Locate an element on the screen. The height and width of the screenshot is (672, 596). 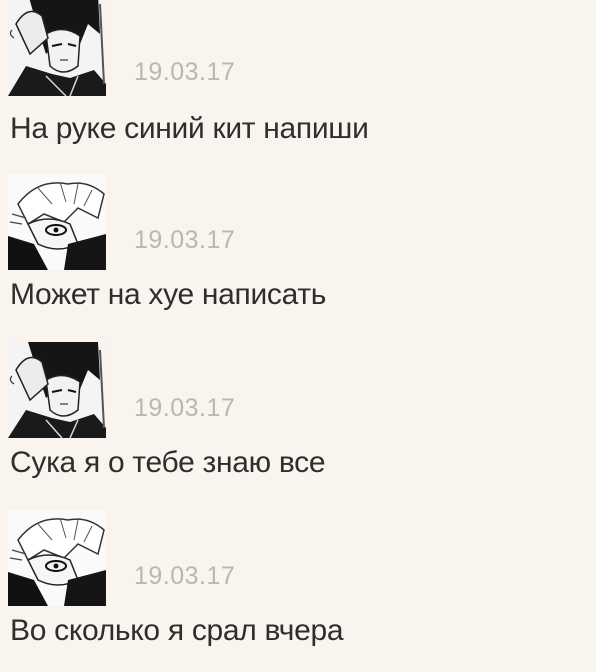
message-text: Сука я о тебе знаю все is located at coordinates (168, 462).